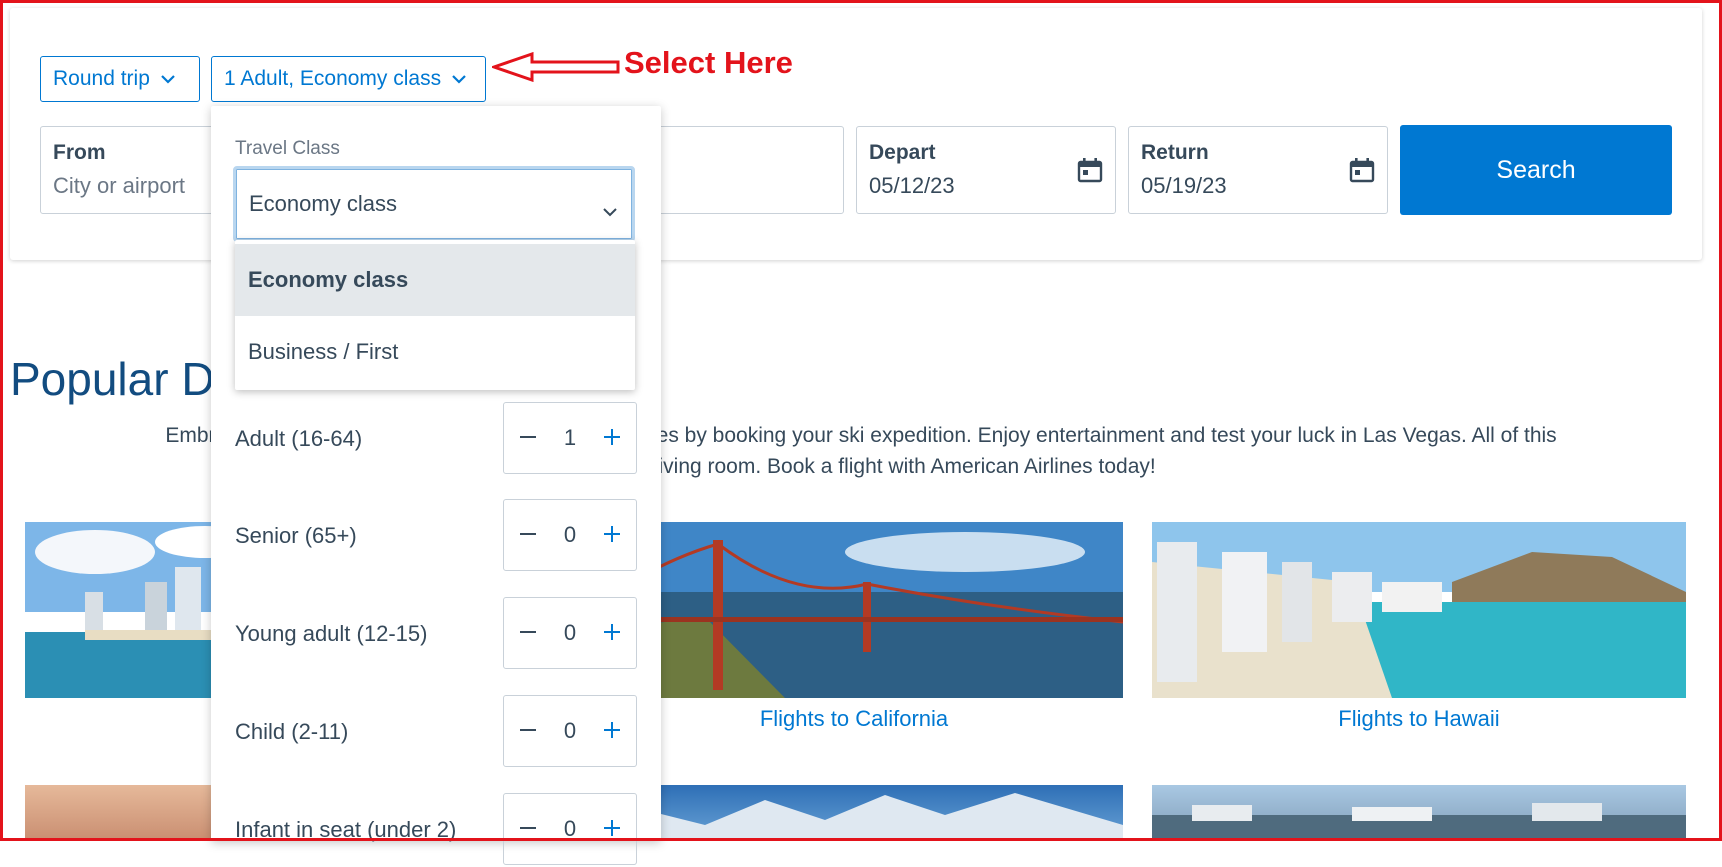 The width and height of the screenshot is (1722, 867). What do you see at coordinates (986, 170) in the screenshot?
I see `depart-date-field: Depart 05/12/23` at bounding box center [986, 170].